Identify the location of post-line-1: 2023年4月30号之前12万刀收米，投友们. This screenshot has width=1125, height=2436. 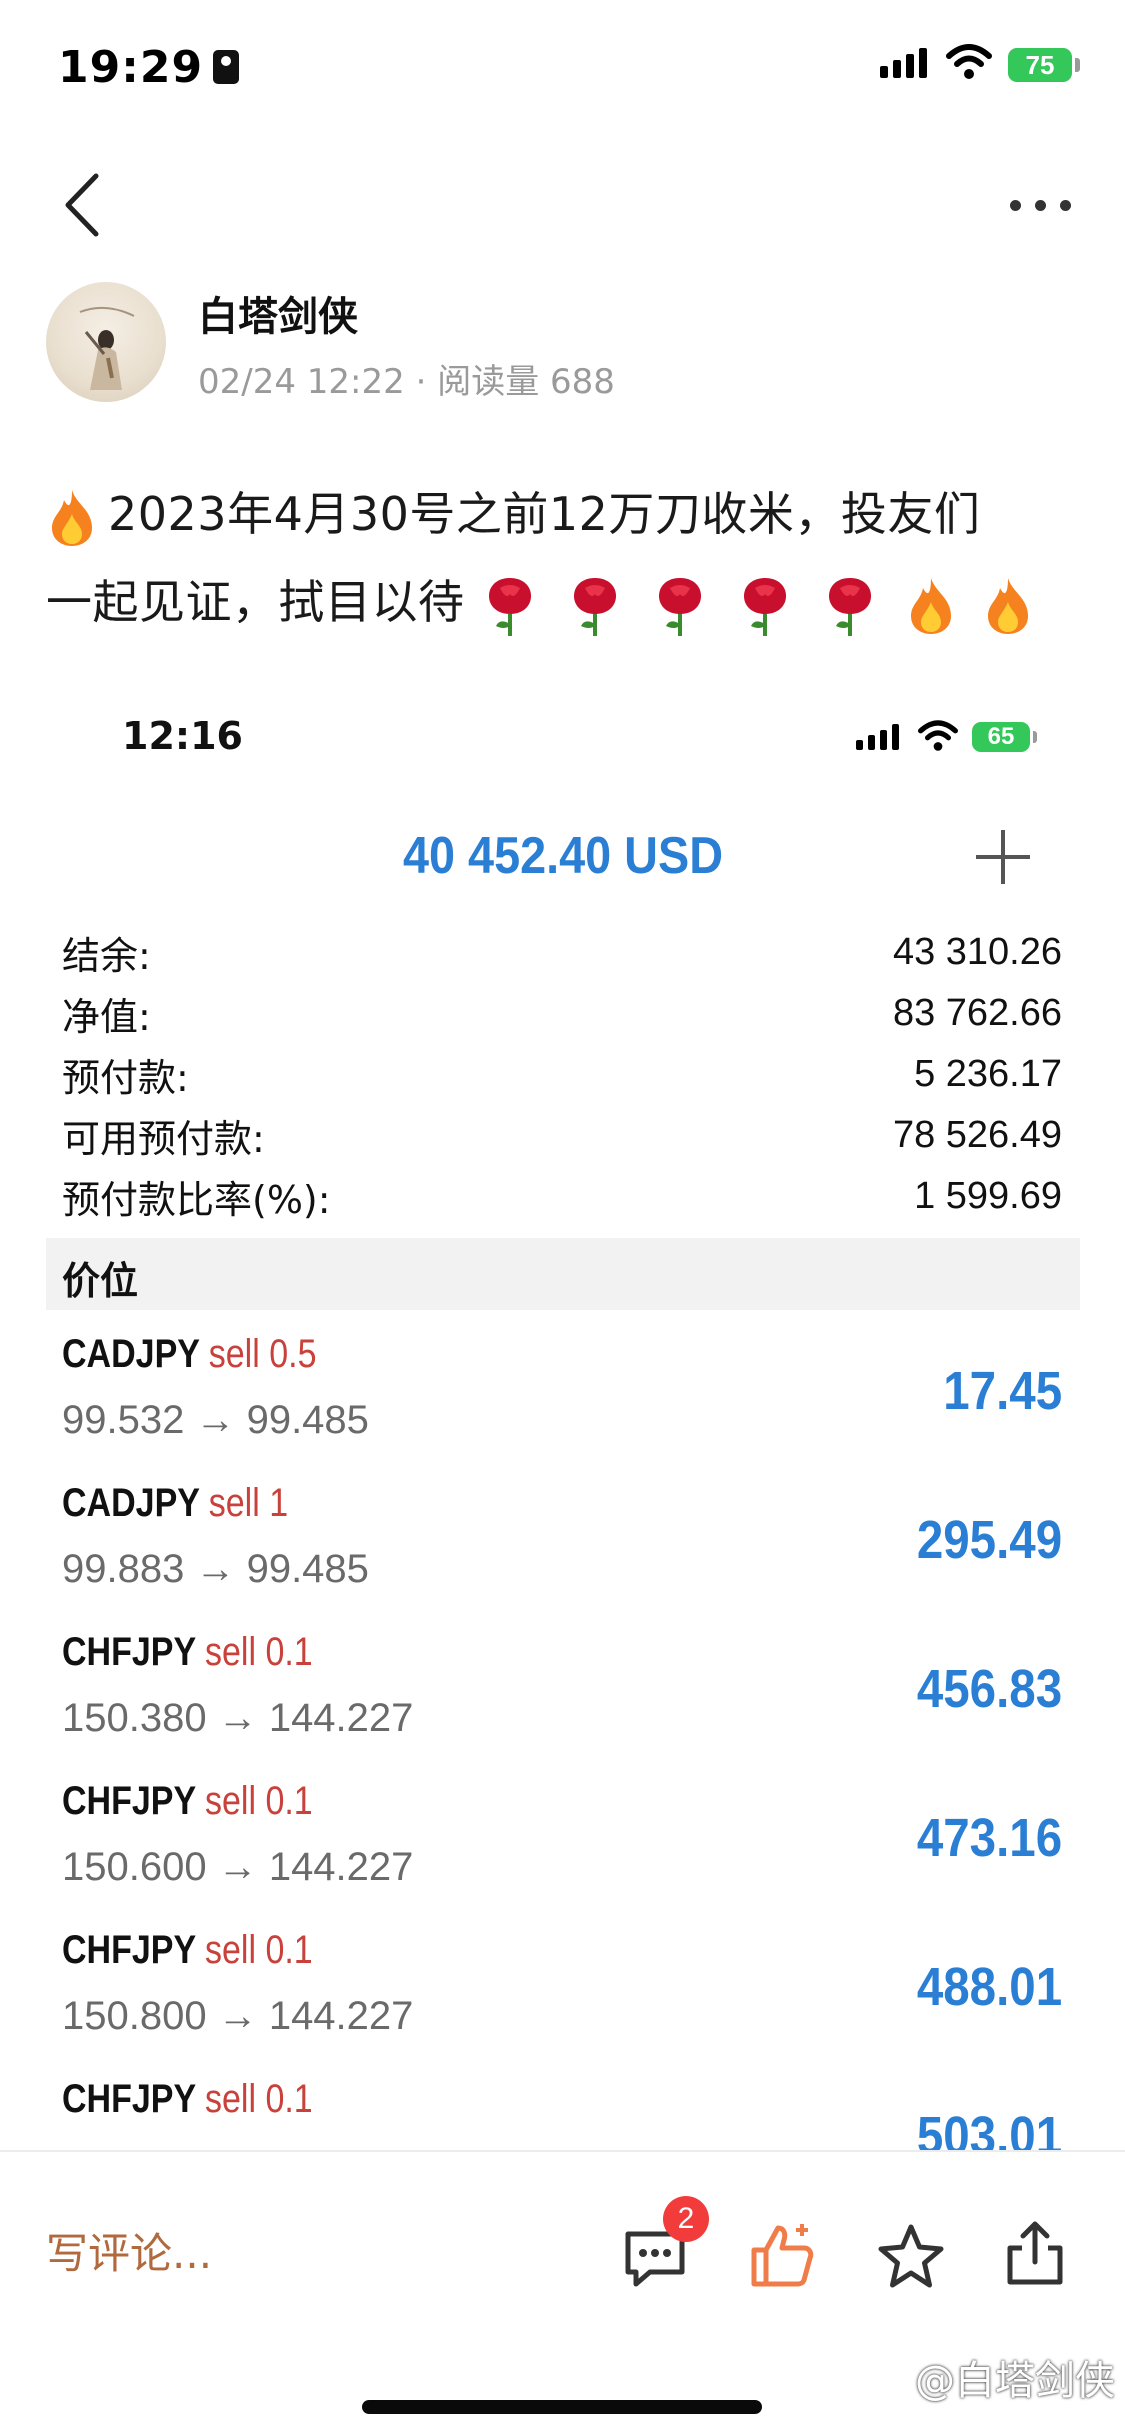
(566, 514).